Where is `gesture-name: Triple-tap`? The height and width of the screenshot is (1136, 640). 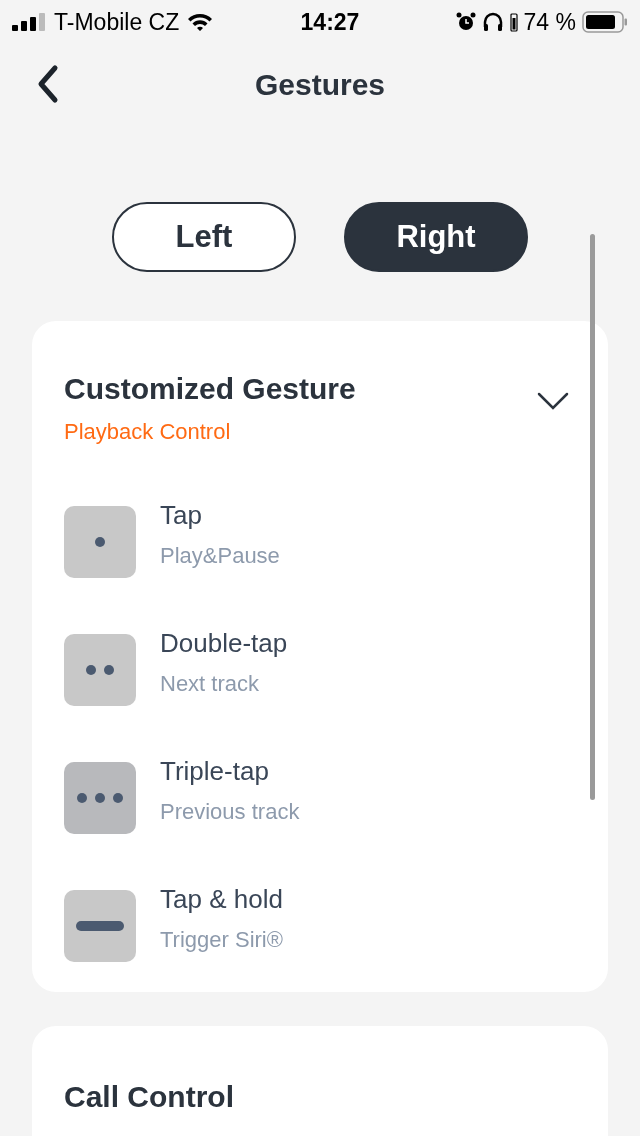
gesture-name: Triple-tap is located at coordinates (215, 771).